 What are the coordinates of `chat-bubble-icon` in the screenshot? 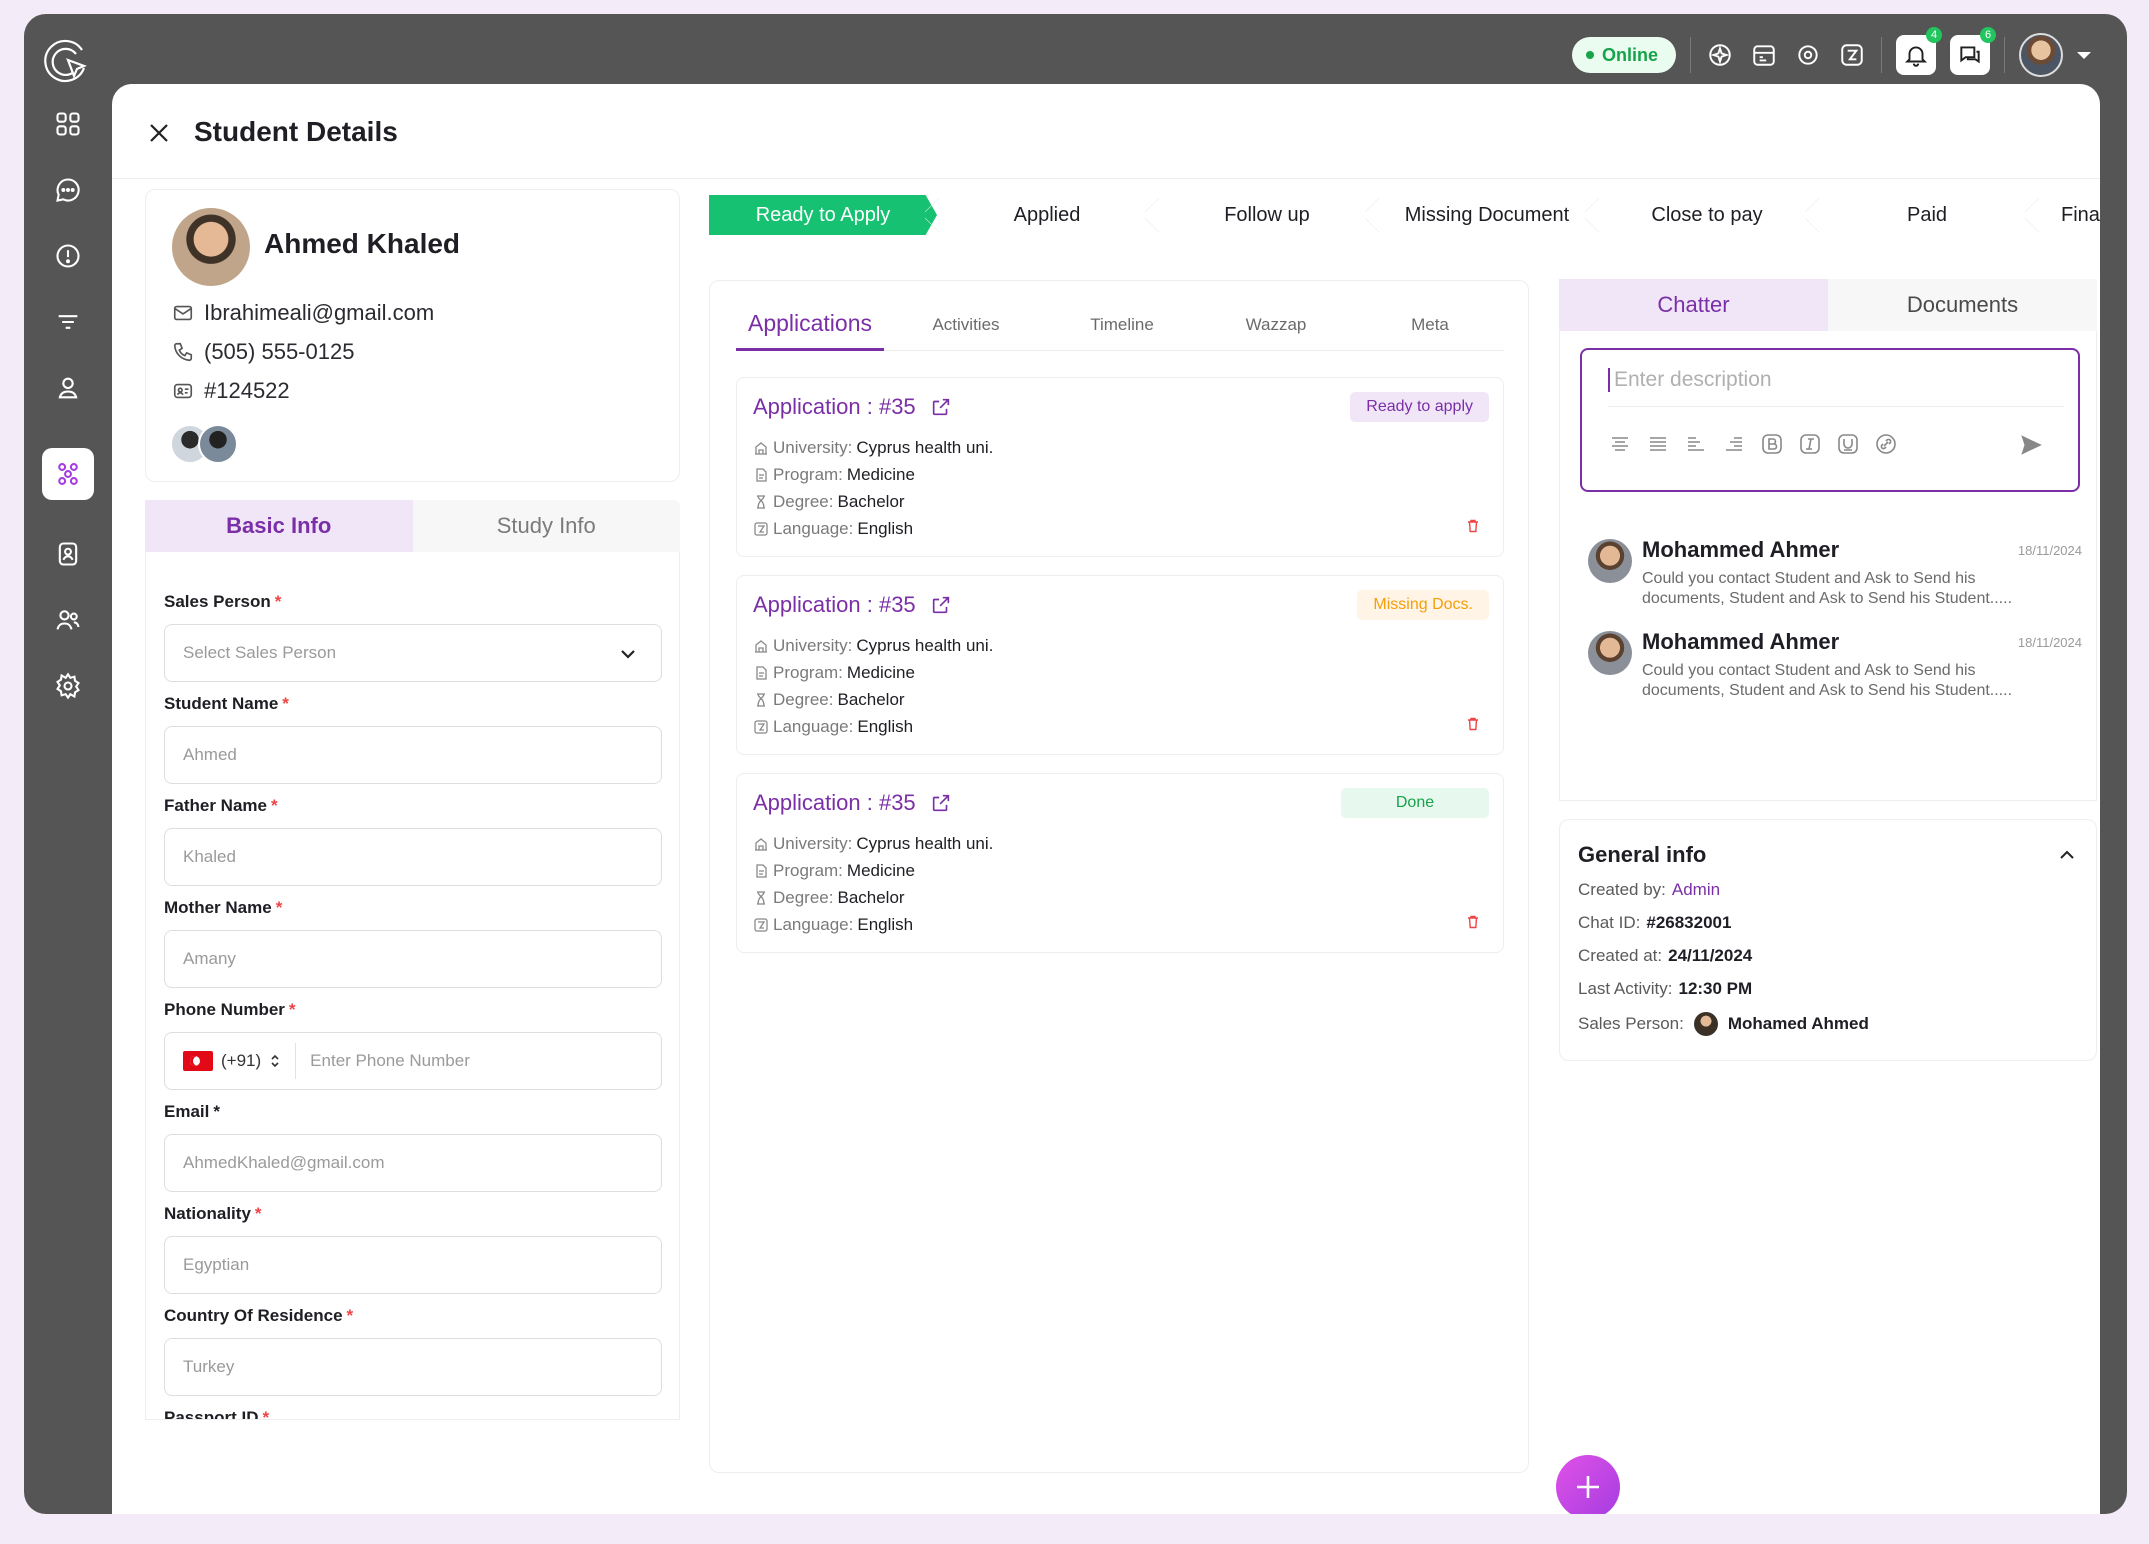 It's located at (68, 190).